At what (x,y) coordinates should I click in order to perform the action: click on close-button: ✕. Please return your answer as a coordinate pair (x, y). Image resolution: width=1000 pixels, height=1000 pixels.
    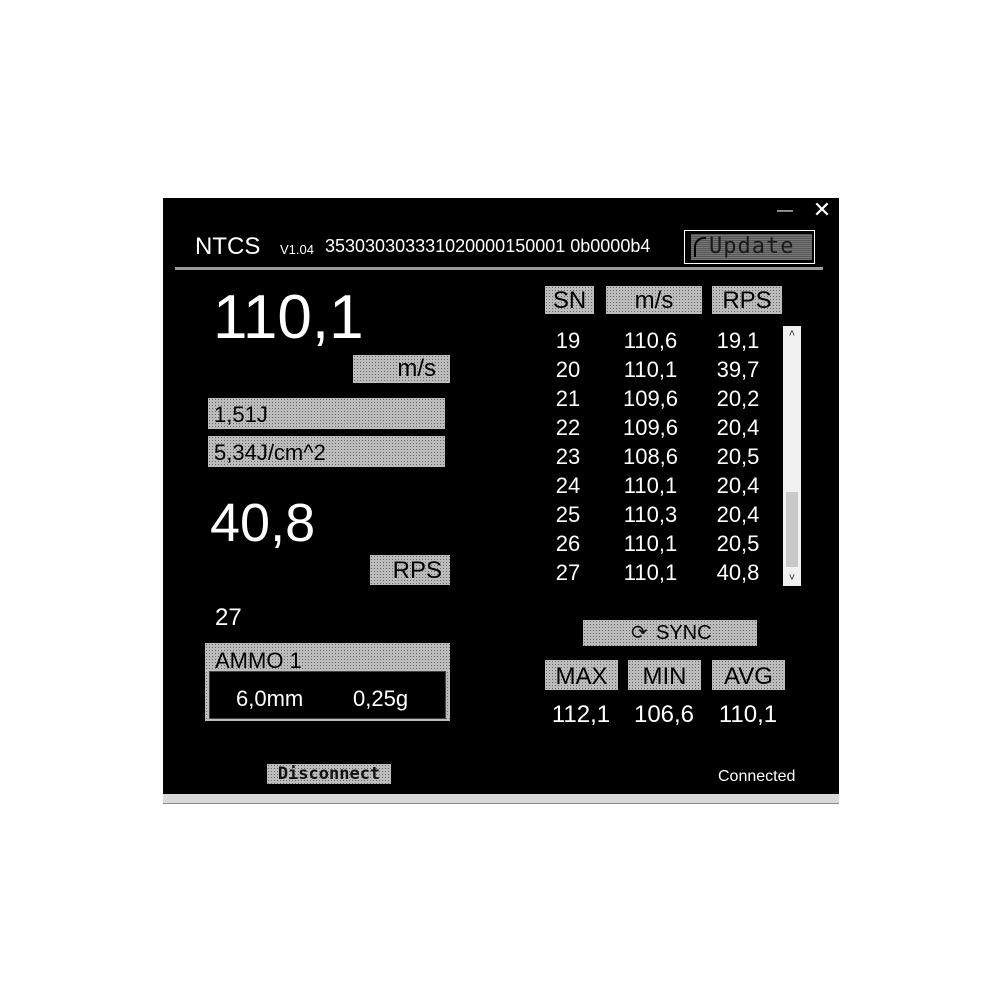
    Looking at the image, I should click on (822, 210).